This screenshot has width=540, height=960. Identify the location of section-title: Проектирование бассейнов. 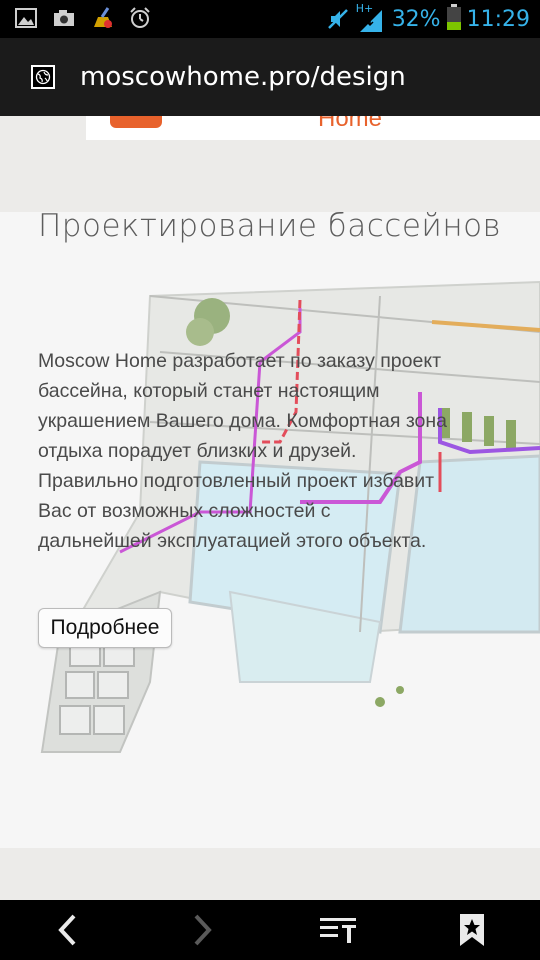
(270, 228).